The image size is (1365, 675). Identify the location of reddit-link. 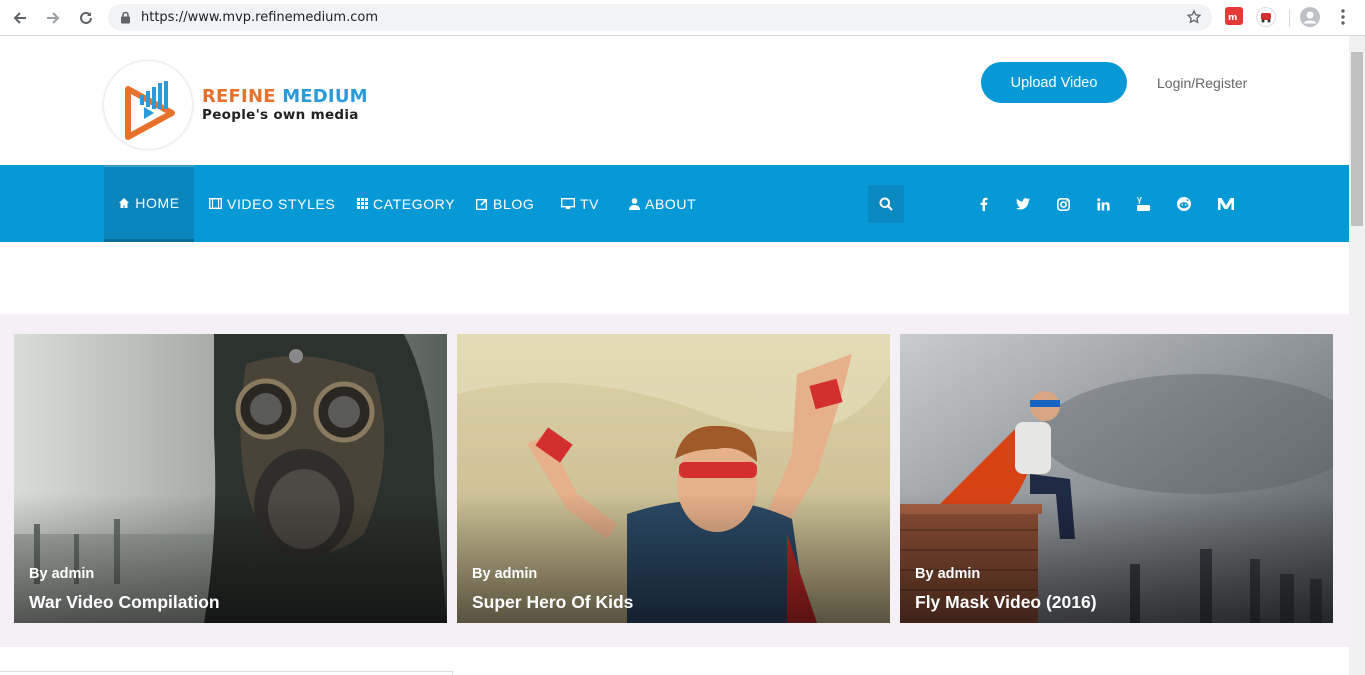
(1184, 204).